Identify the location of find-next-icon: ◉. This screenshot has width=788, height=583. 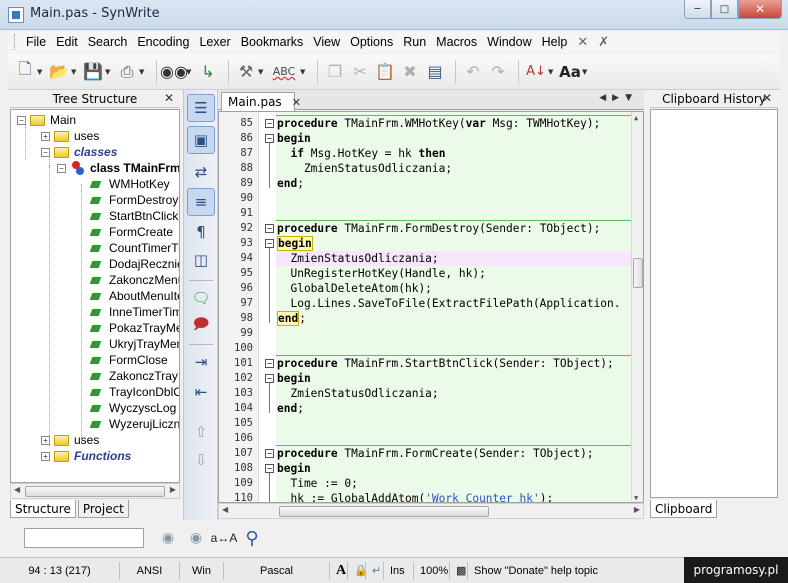
(196, 538).